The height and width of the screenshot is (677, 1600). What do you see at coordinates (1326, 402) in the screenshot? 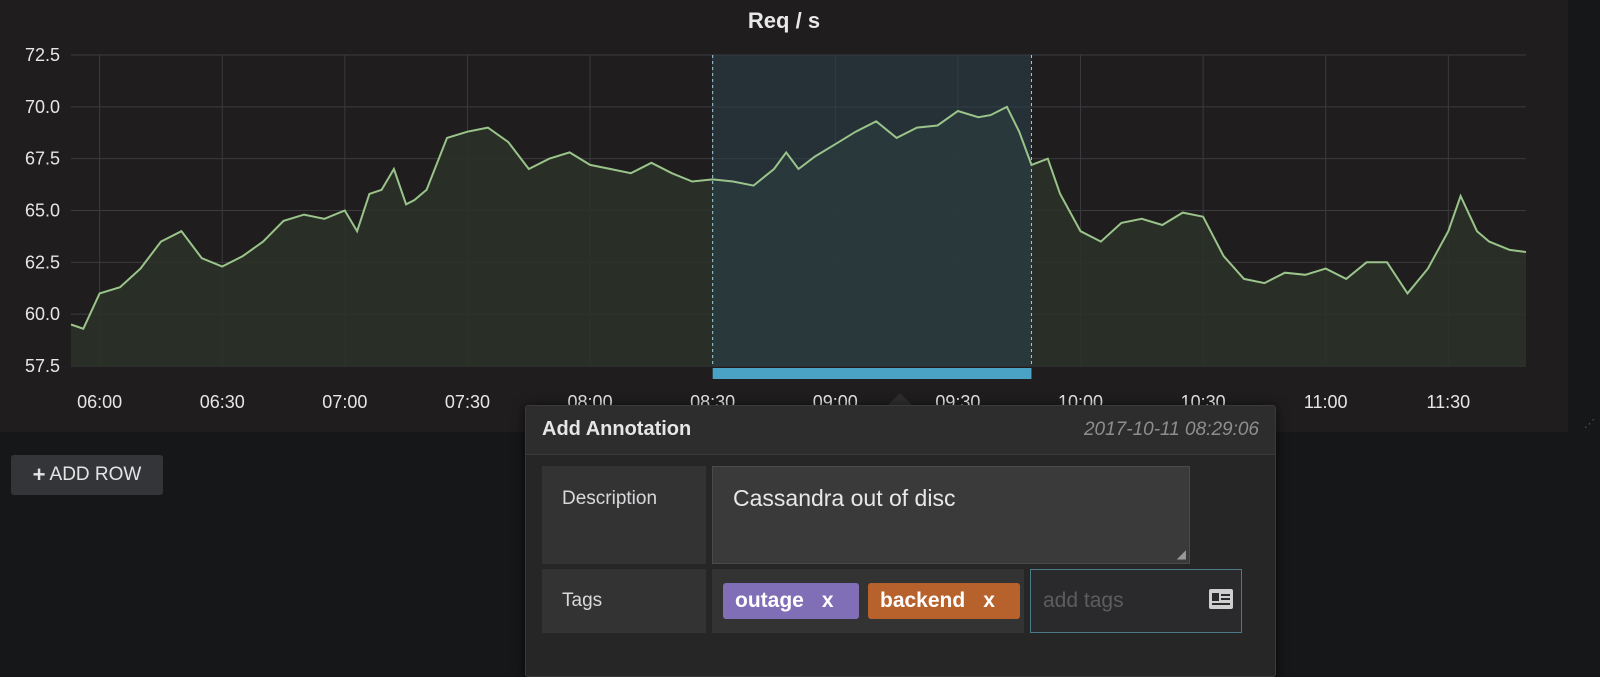
I see `x-tick-label: 11:00` at bounding box center [1326, 402].